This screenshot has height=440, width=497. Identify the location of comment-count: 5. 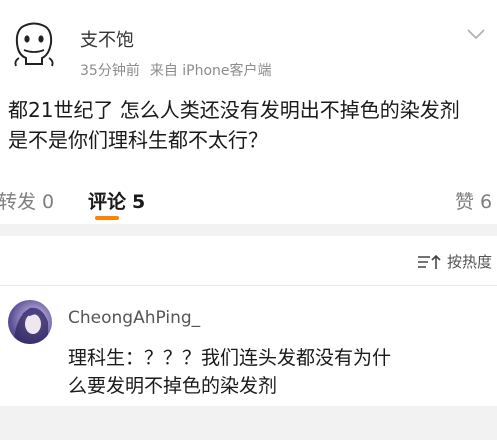
(139, 202).